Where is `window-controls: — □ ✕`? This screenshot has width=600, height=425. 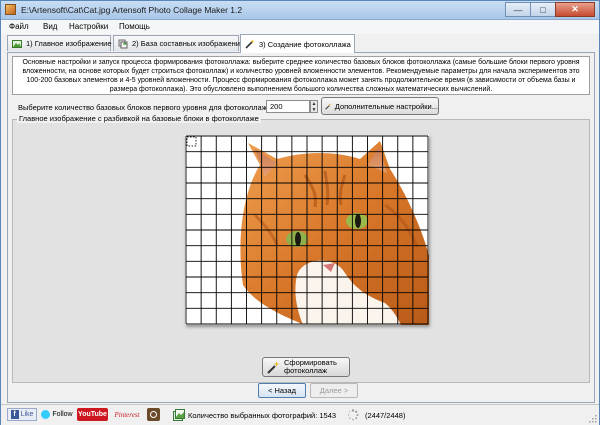
window-controls: — □ ✕ is located at coordinates (550, 9).